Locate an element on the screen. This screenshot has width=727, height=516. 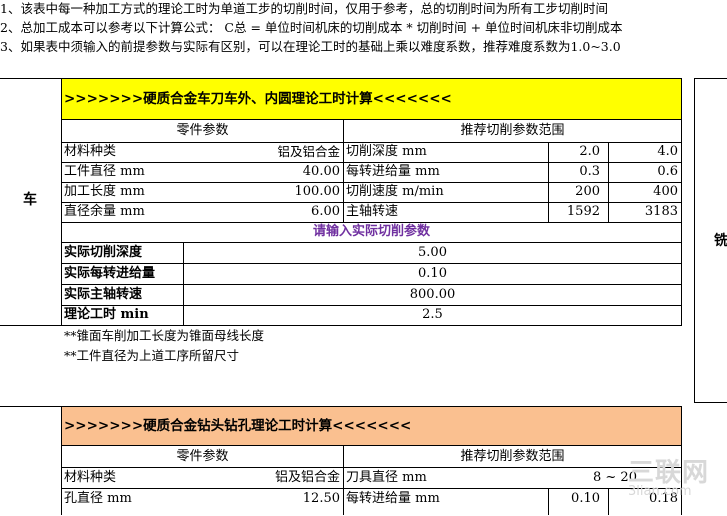
watermark-url: 3lian.com is located at coordinates (660, 491).